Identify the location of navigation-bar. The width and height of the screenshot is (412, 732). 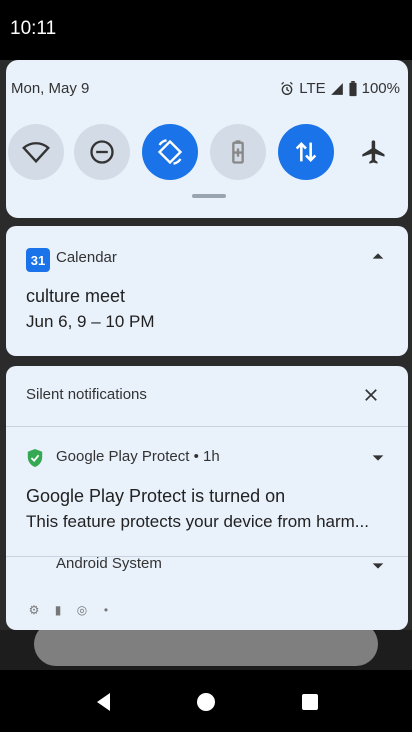
(206, 701).